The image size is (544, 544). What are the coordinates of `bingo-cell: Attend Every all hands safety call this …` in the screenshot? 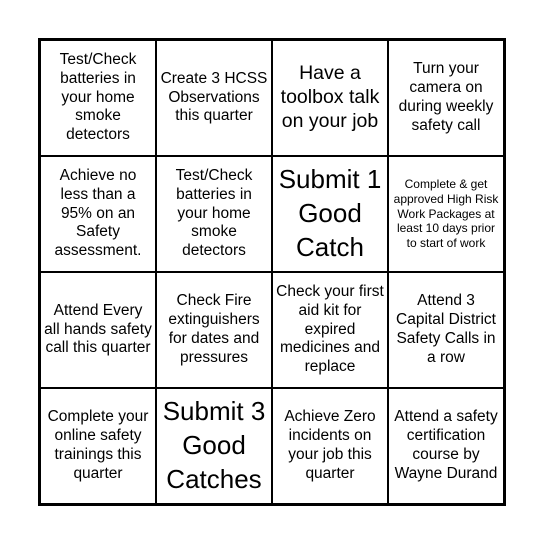 It's located at (98, 330).